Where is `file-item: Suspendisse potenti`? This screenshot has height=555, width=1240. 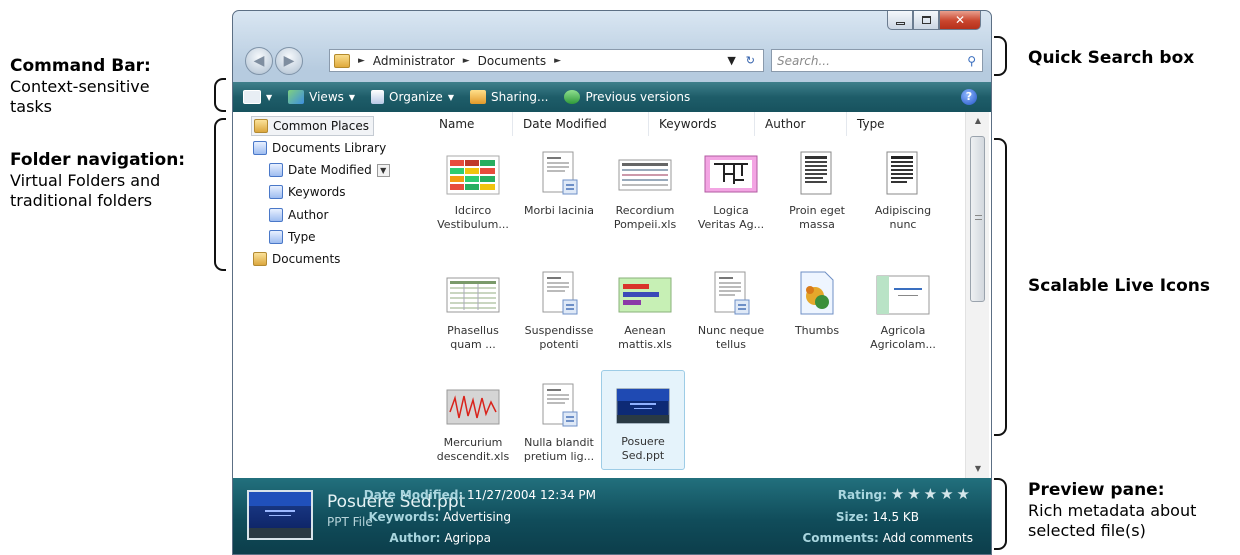 file-item: Suspendisse potenti is located at coordinates (559, 311).